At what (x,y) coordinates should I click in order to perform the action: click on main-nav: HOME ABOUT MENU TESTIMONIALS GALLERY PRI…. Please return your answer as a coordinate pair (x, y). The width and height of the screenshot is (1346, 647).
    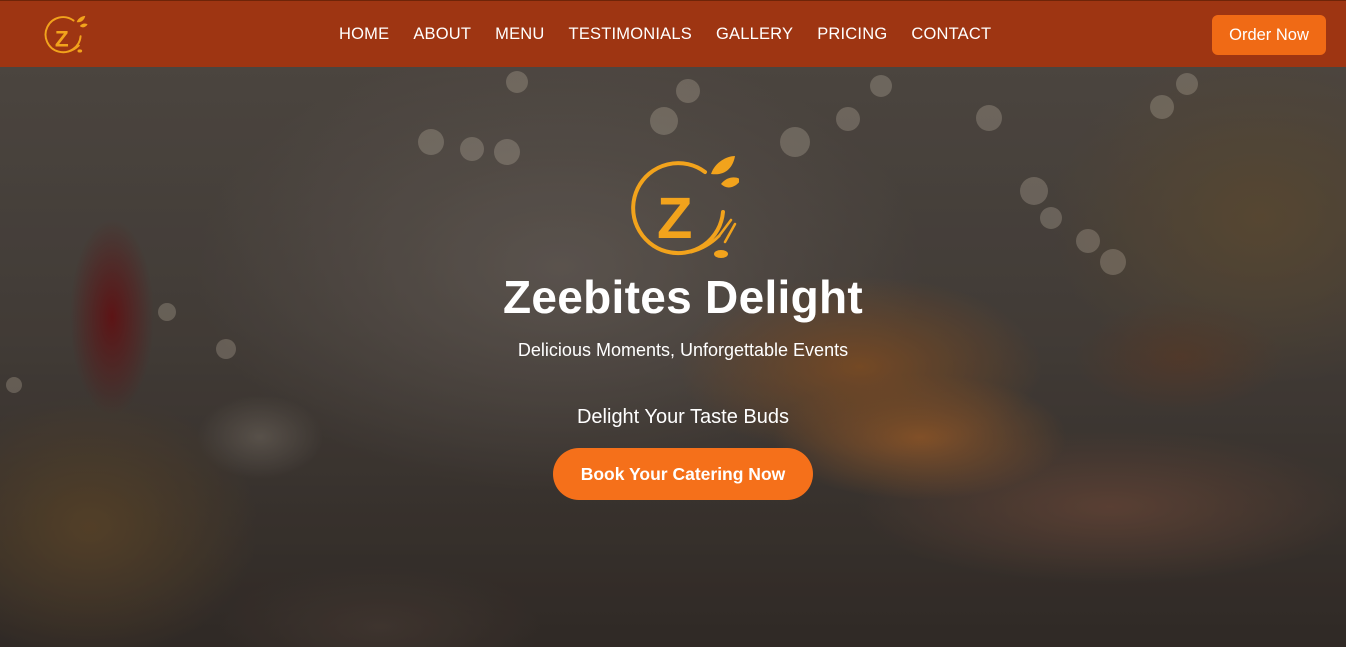
    Looking at the image, I should click on (665, 34).